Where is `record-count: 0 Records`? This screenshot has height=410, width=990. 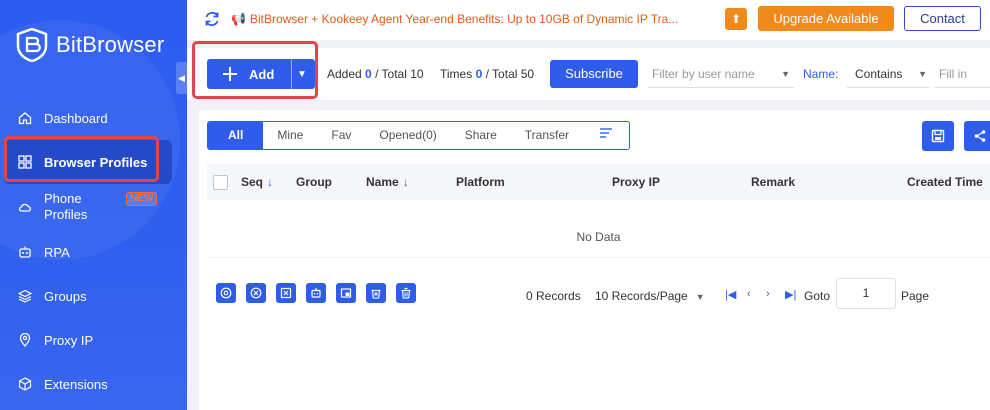
record-count: 0 Records is located at coordinates (553, 296).